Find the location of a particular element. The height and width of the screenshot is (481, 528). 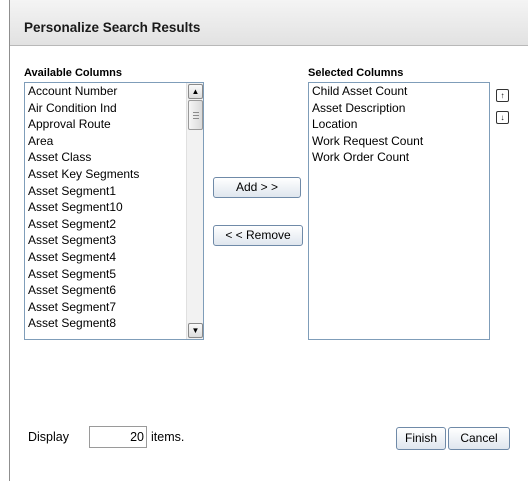

list-item: Asset Segment2 is located at coordinates (114, 224).